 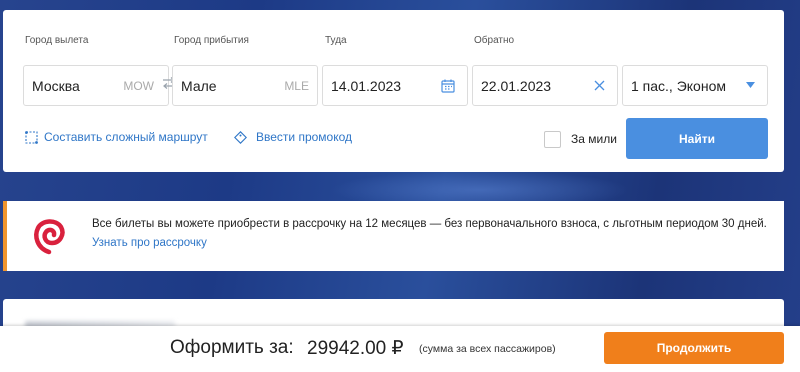 I want to click on route-icon, so click(x=31, y=137).